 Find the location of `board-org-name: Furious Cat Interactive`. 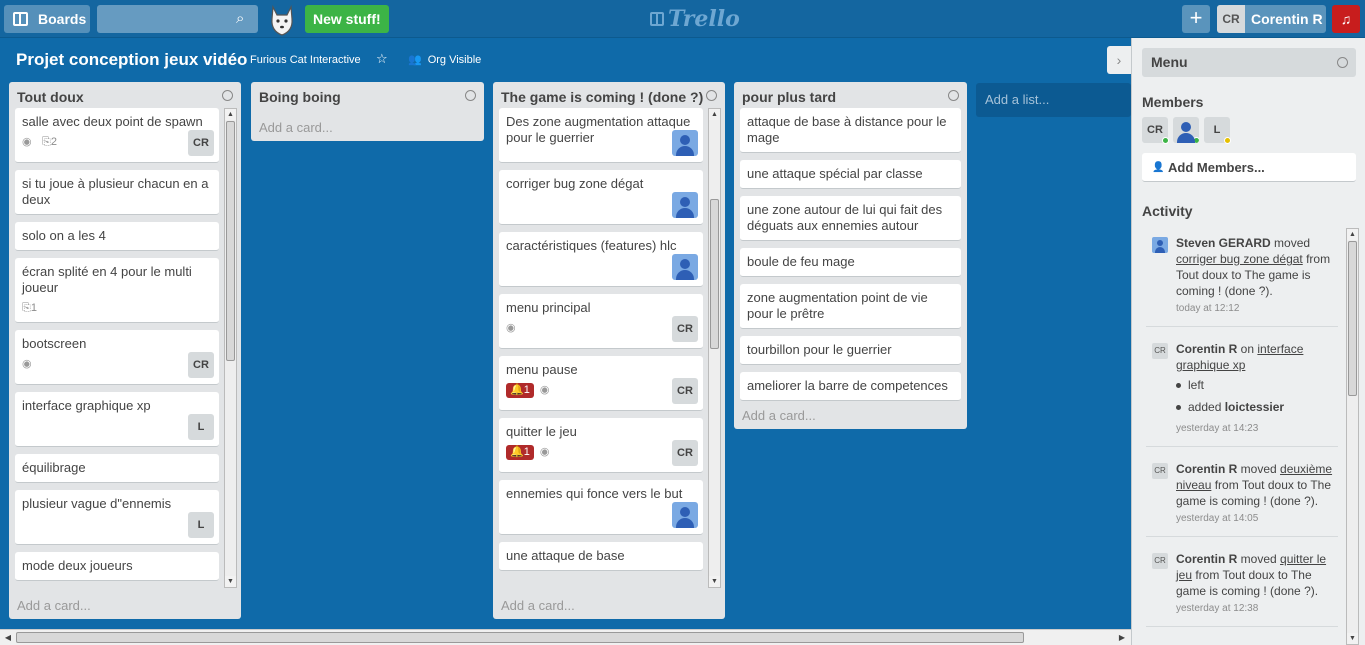

board-org-name: Furious Cat Interactive is located at coordinates (305, 60).